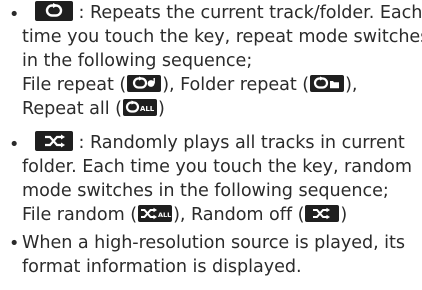 This screenshot has height=290, width=422. I want to click on random-off-icon, so click(322, 213).